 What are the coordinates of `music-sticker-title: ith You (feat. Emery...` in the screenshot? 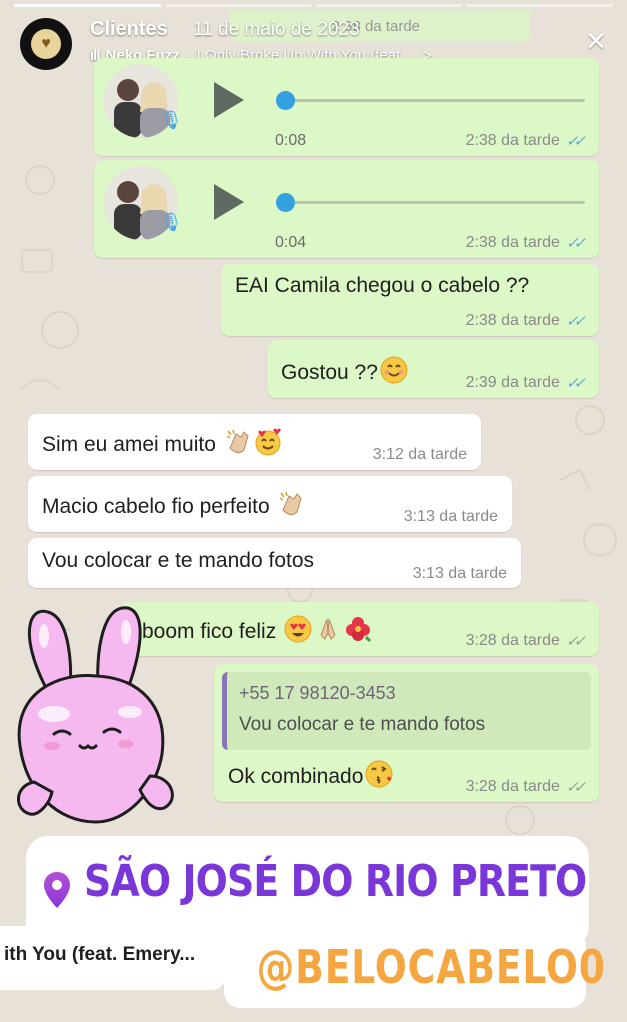 It's located at (100, 954).